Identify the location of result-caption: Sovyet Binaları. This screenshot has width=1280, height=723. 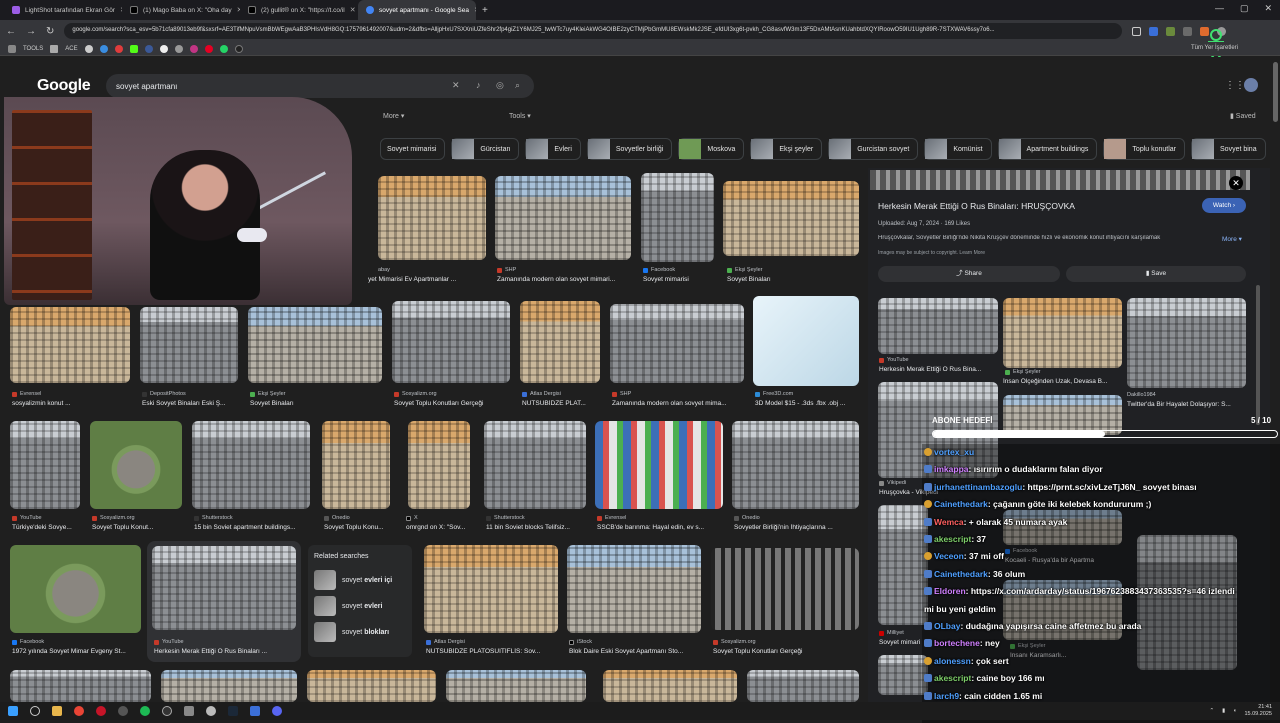
(793, 279).